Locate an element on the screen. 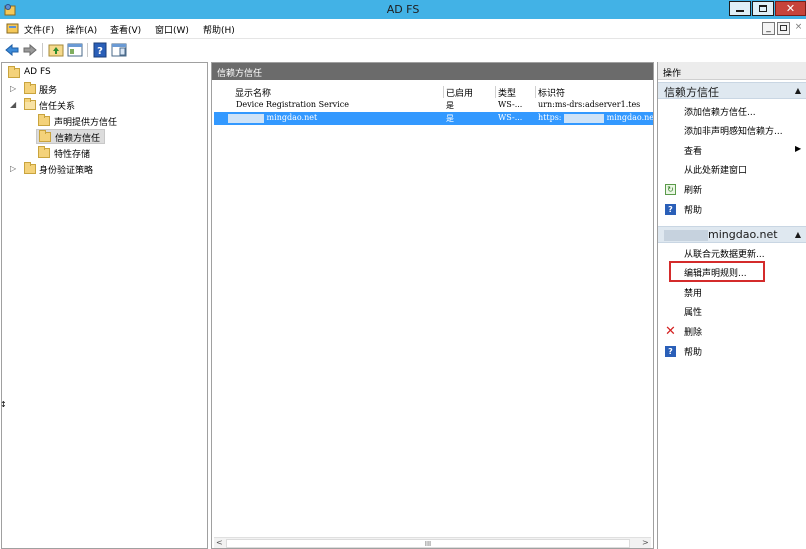 This screenshot has height=549, width=806. action-view: 查看 is located at coordinates (693, 150).